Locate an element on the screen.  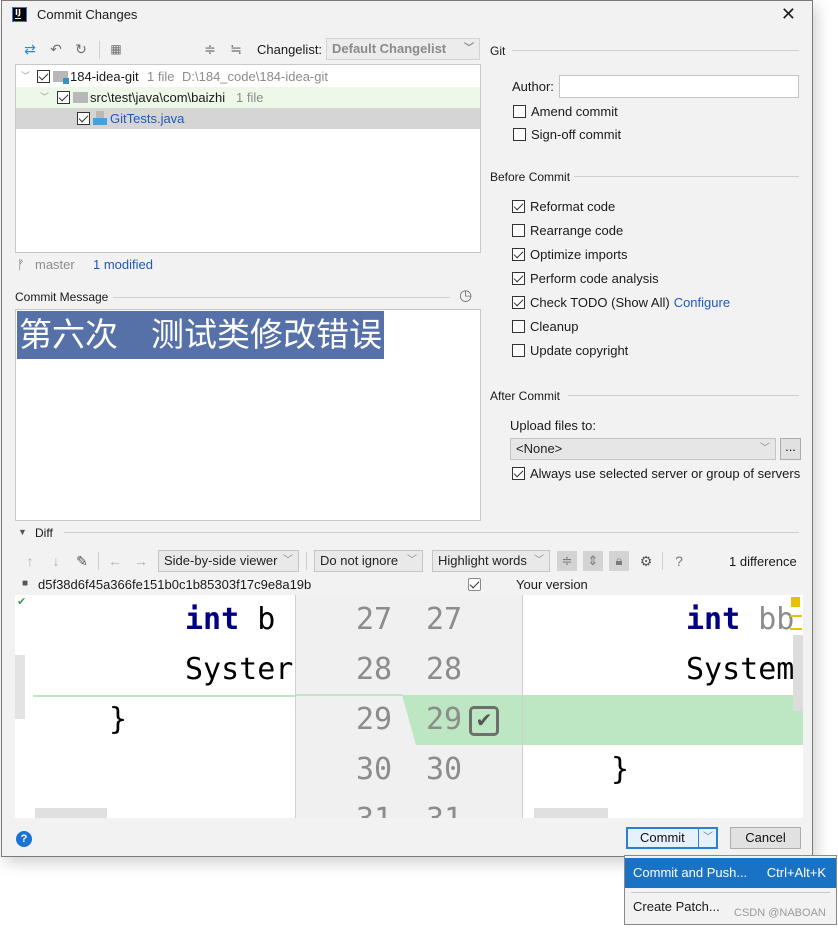
highlight-mode-select: Highlight words ﹀ is located at coordinates (491, 561).